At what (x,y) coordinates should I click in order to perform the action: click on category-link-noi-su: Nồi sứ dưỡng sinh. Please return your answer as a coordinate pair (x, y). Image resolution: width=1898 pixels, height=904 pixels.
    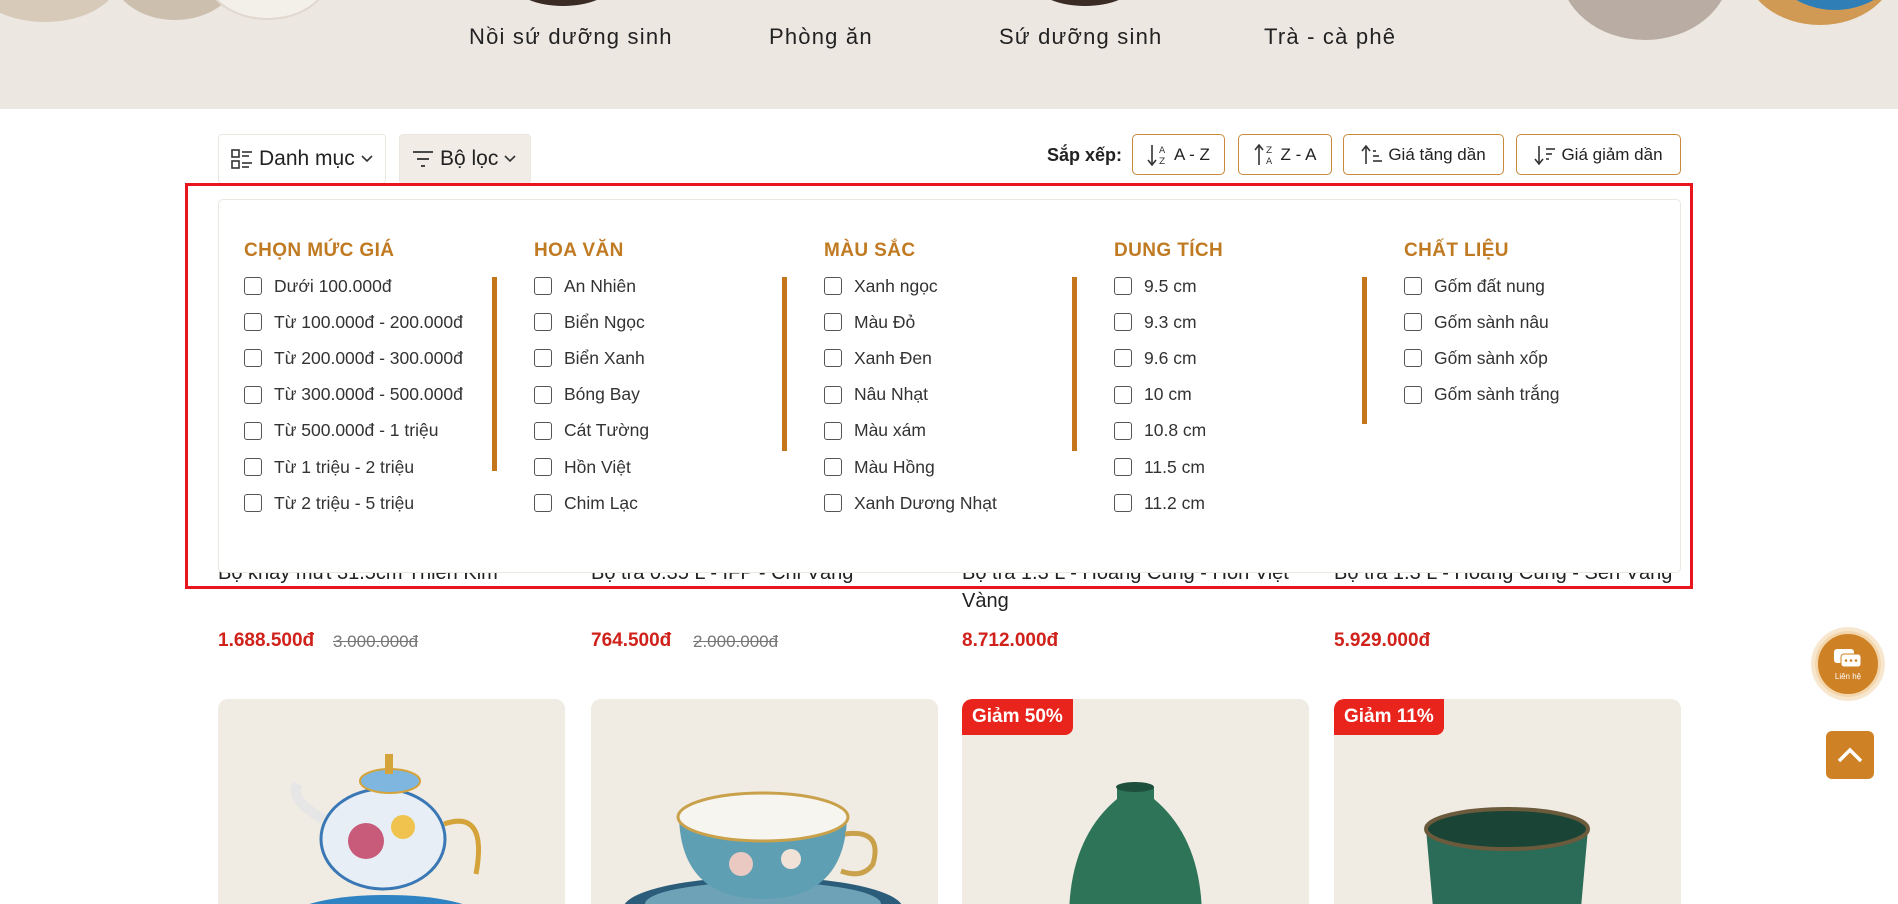
    Looking at the image, I should click on (571, 37).